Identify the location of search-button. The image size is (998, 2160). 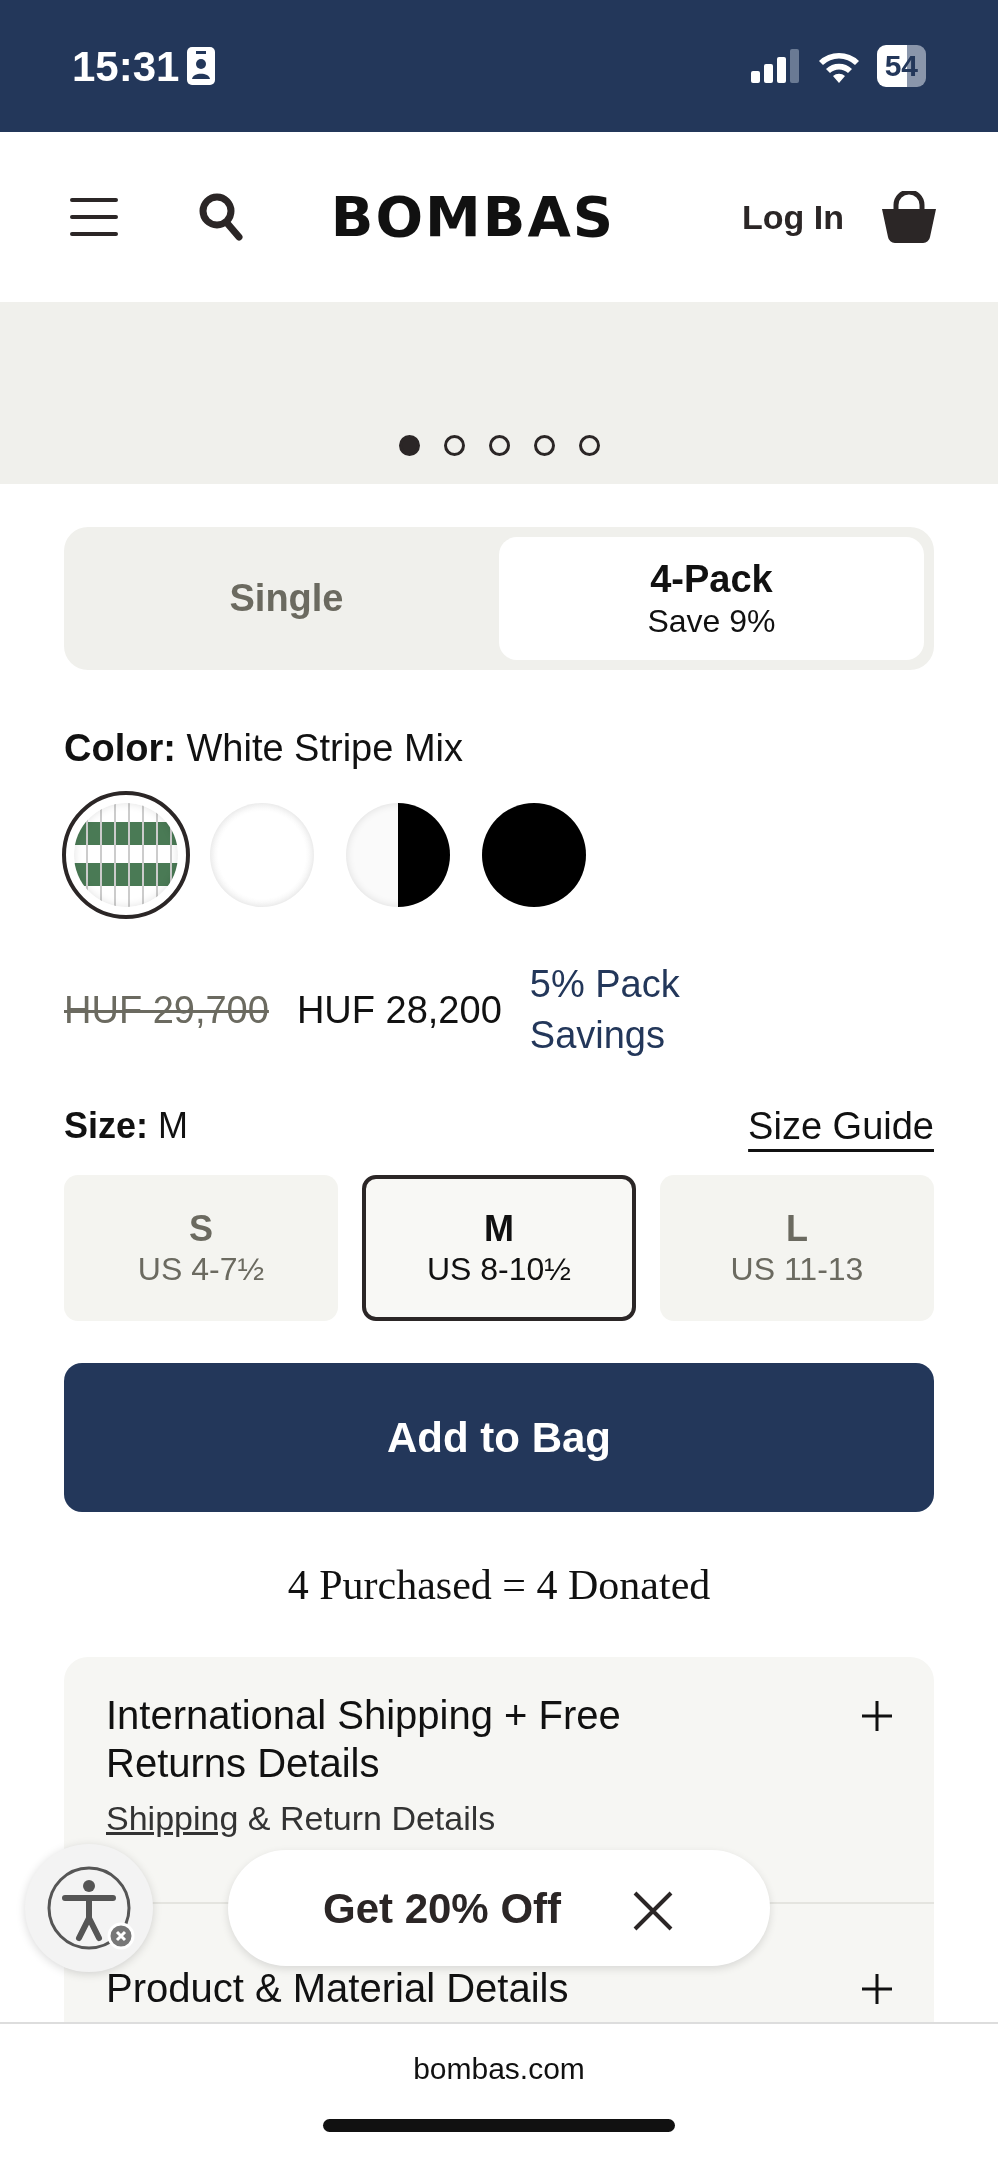
(221, 217).